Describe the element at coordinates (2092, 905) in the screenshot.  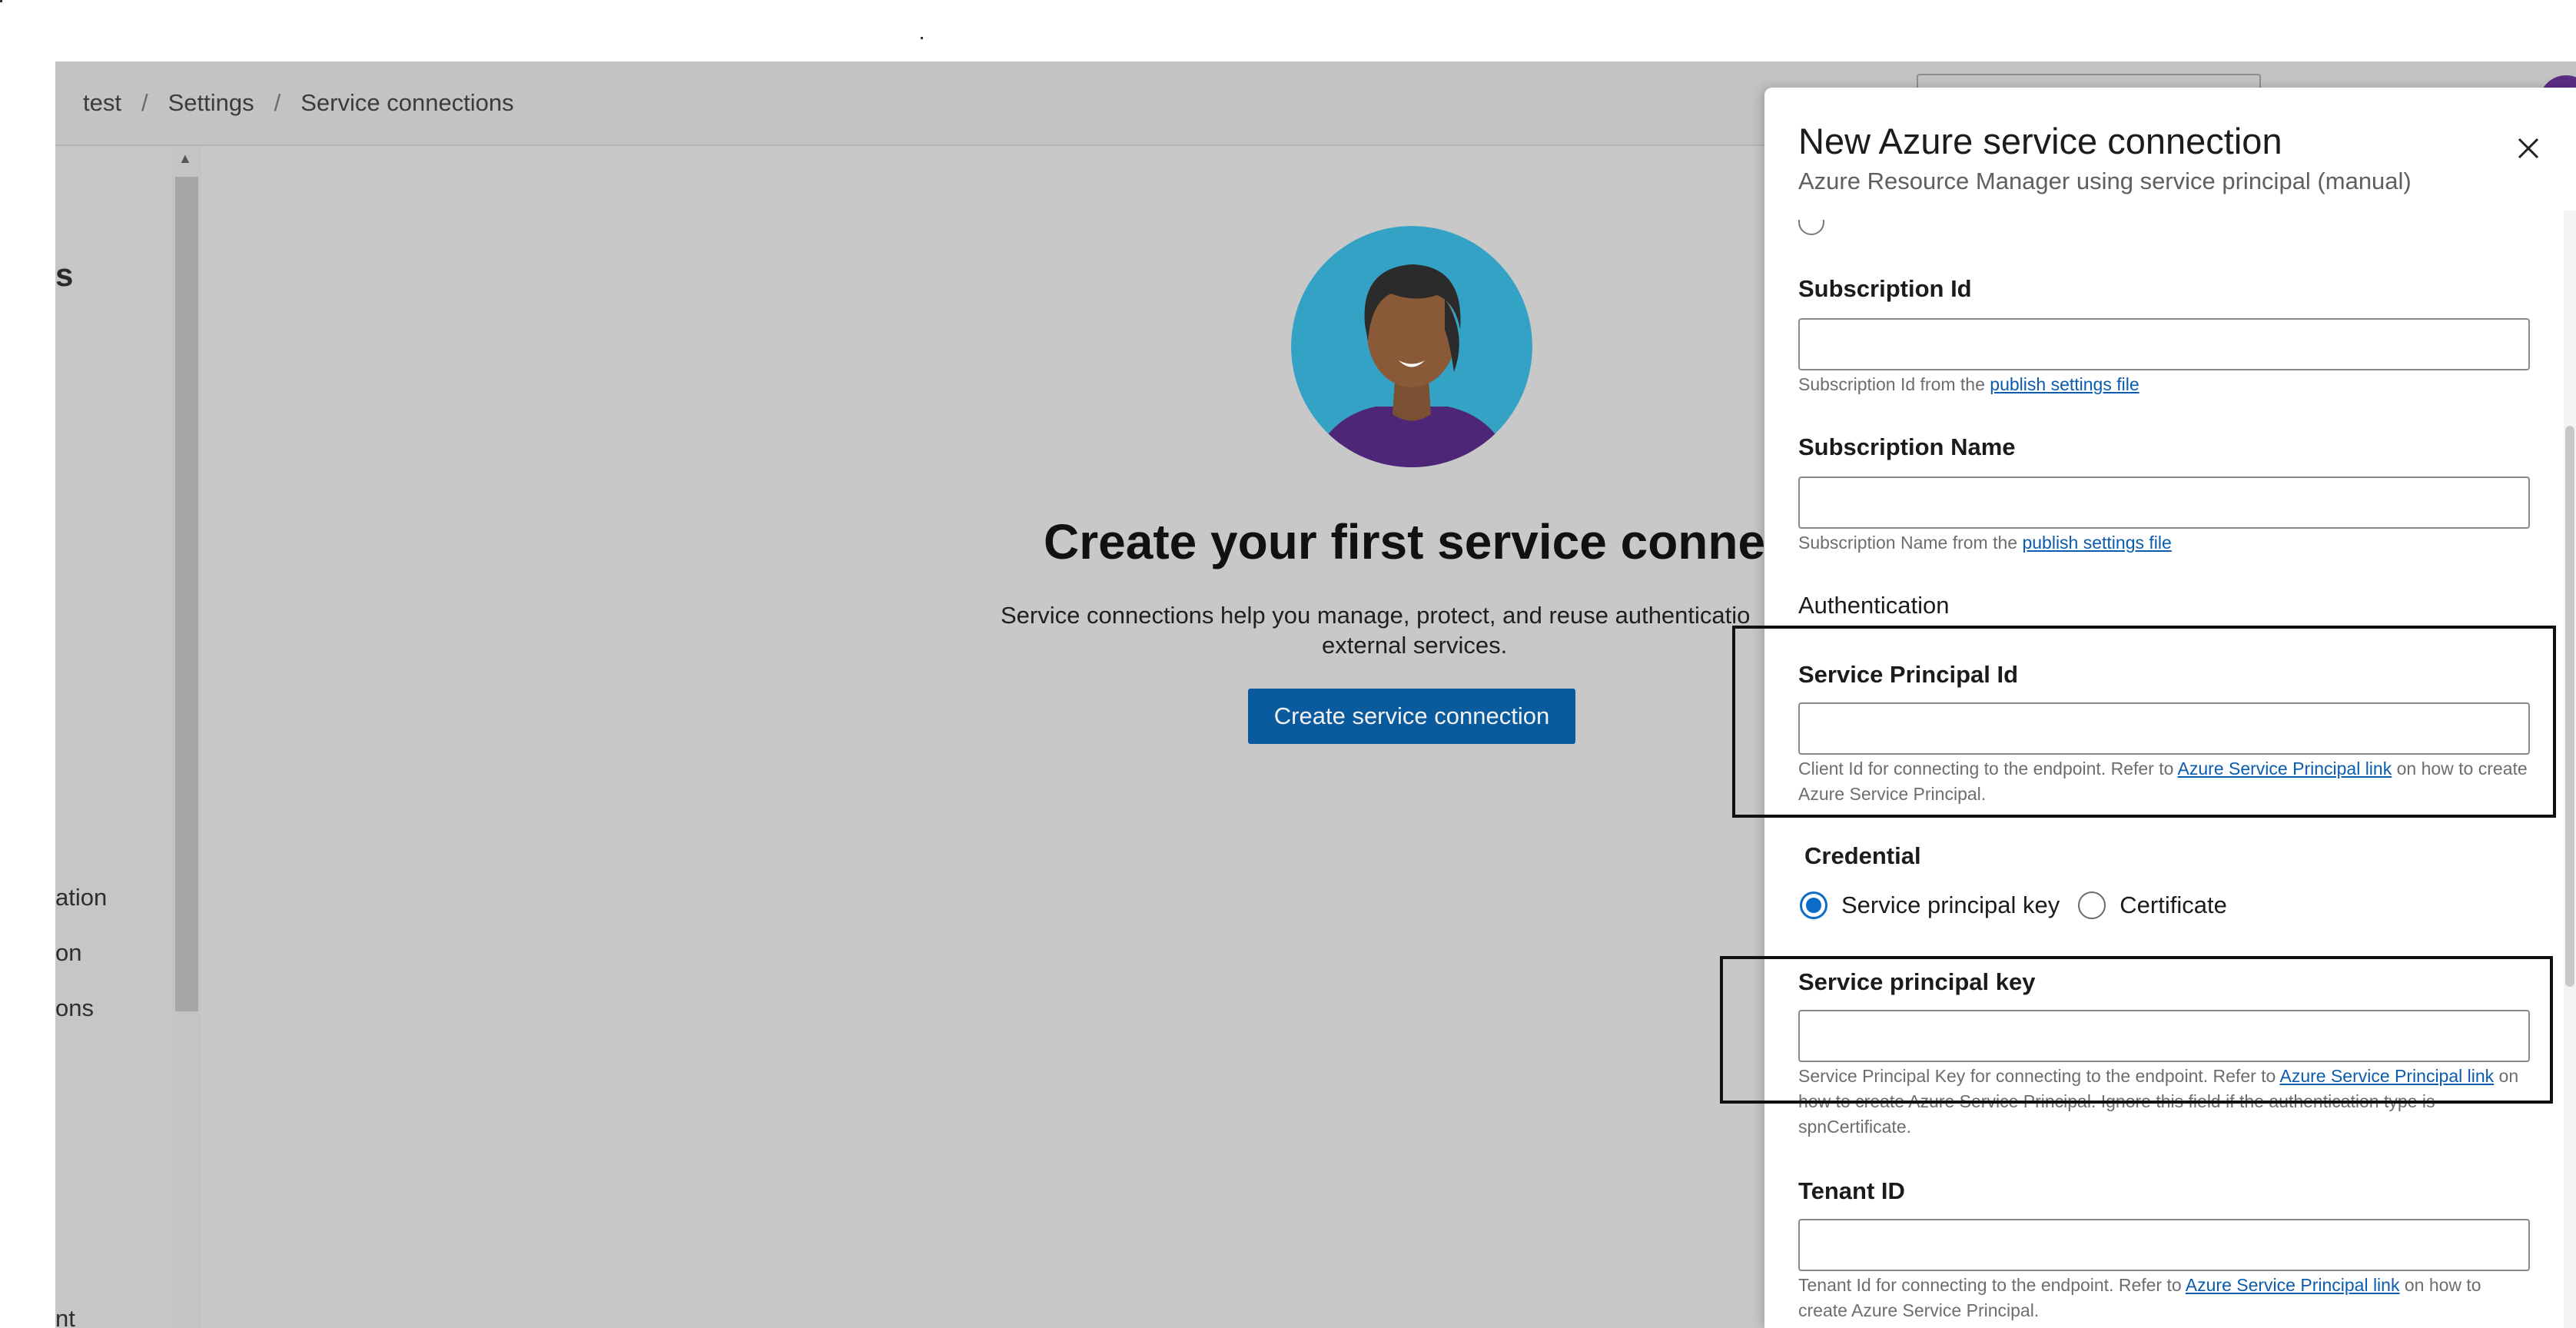
I see `certificate-radio` at that location.